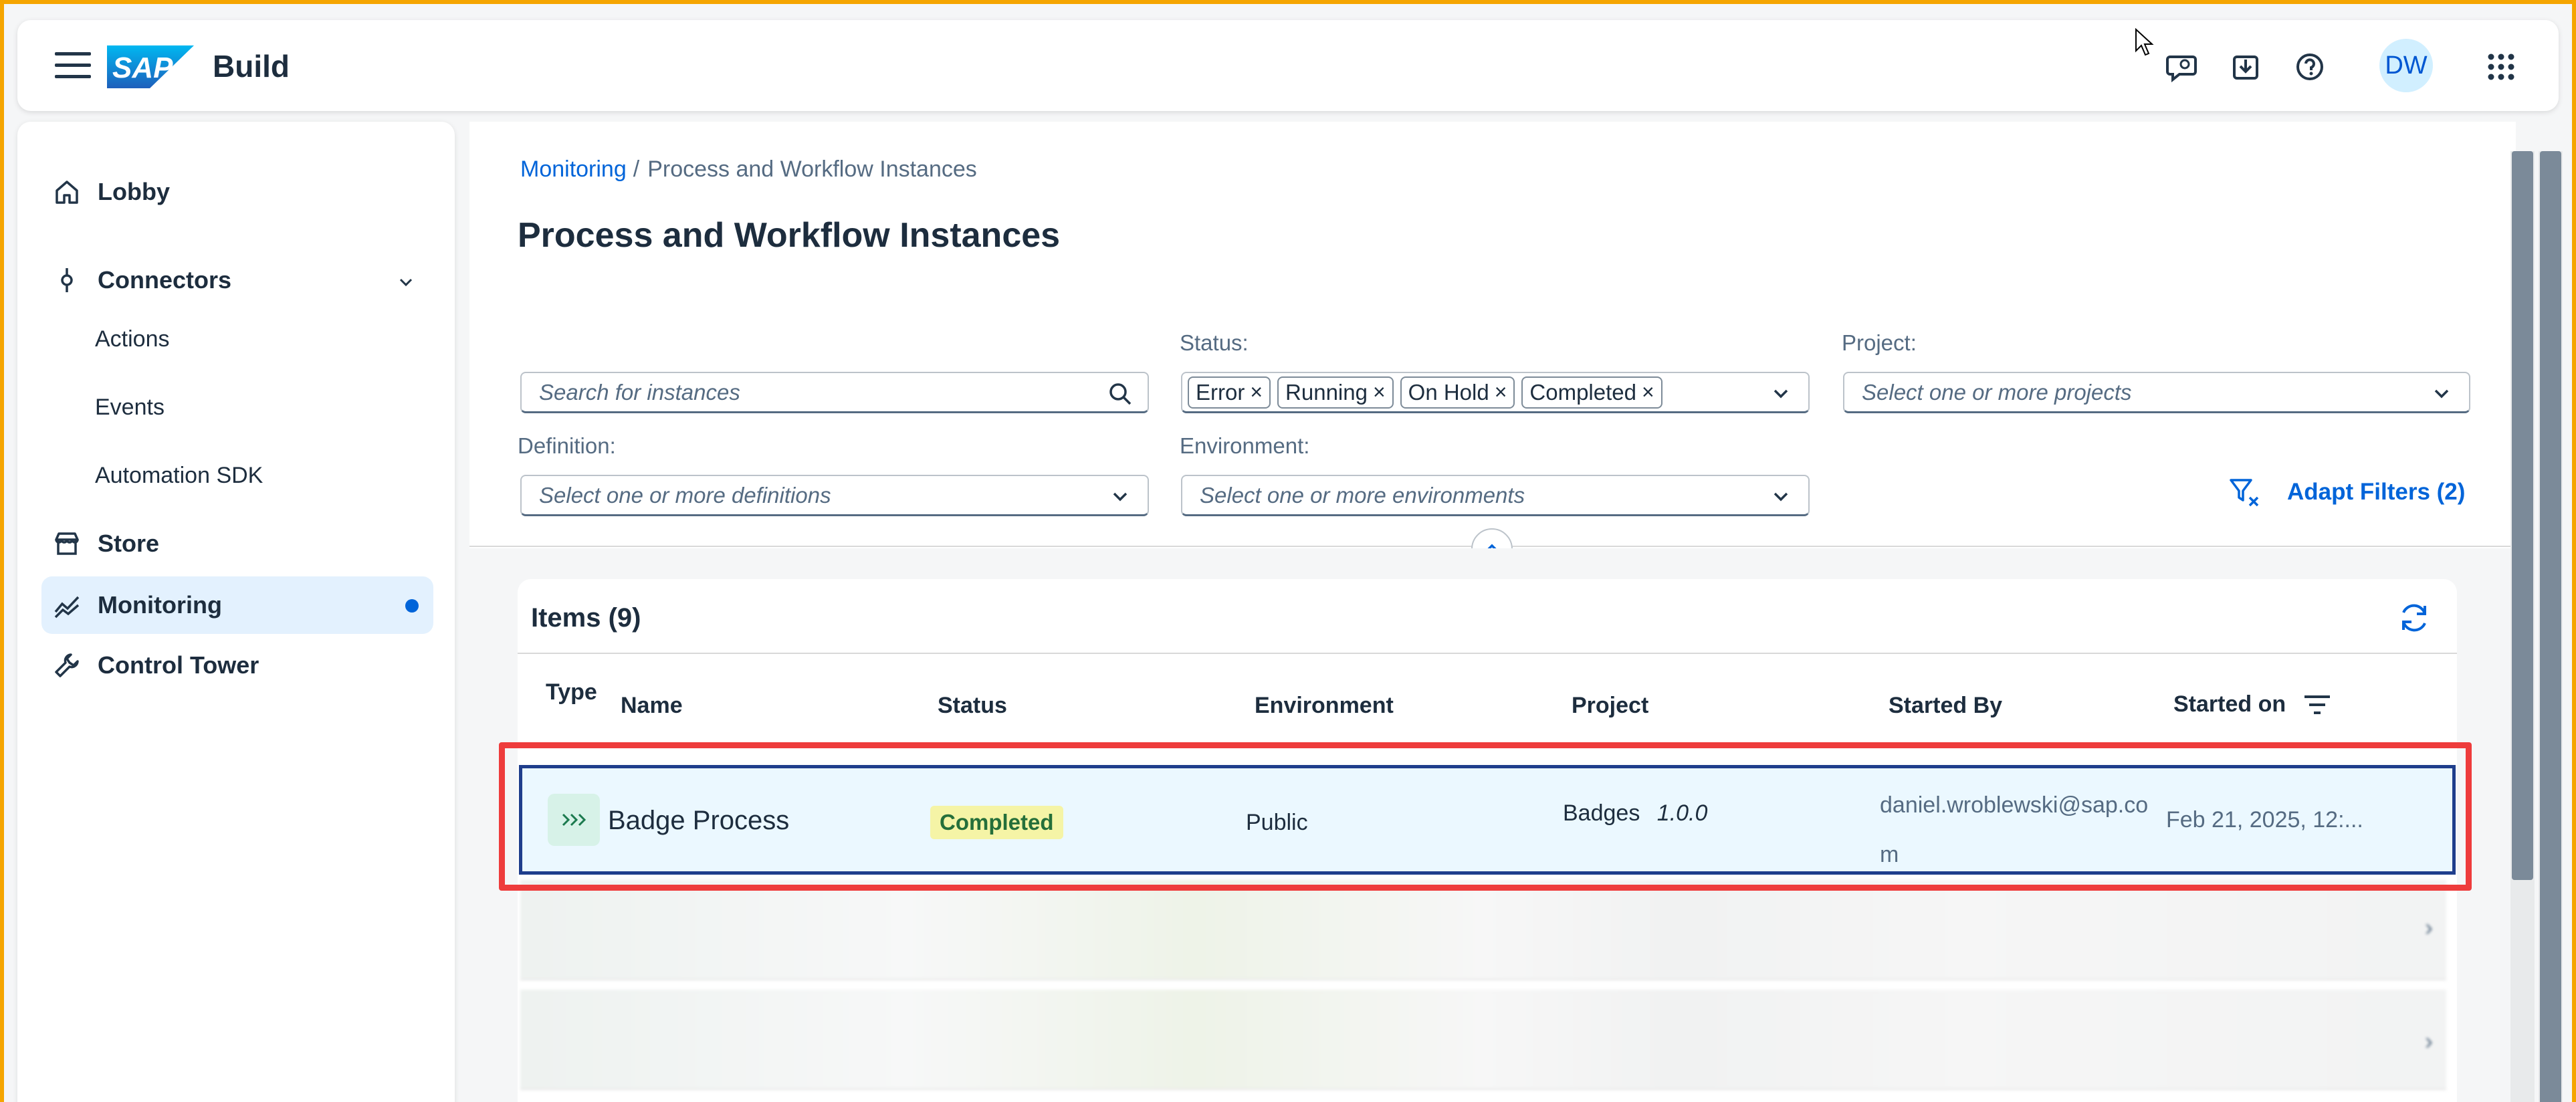 The height and width of the screenshot is (1102, 2576). What do you see at coordinates (160, 605) in the screenshot?
I see `sidebar-item-label: Monitoring` at bounding box center [160, 605].